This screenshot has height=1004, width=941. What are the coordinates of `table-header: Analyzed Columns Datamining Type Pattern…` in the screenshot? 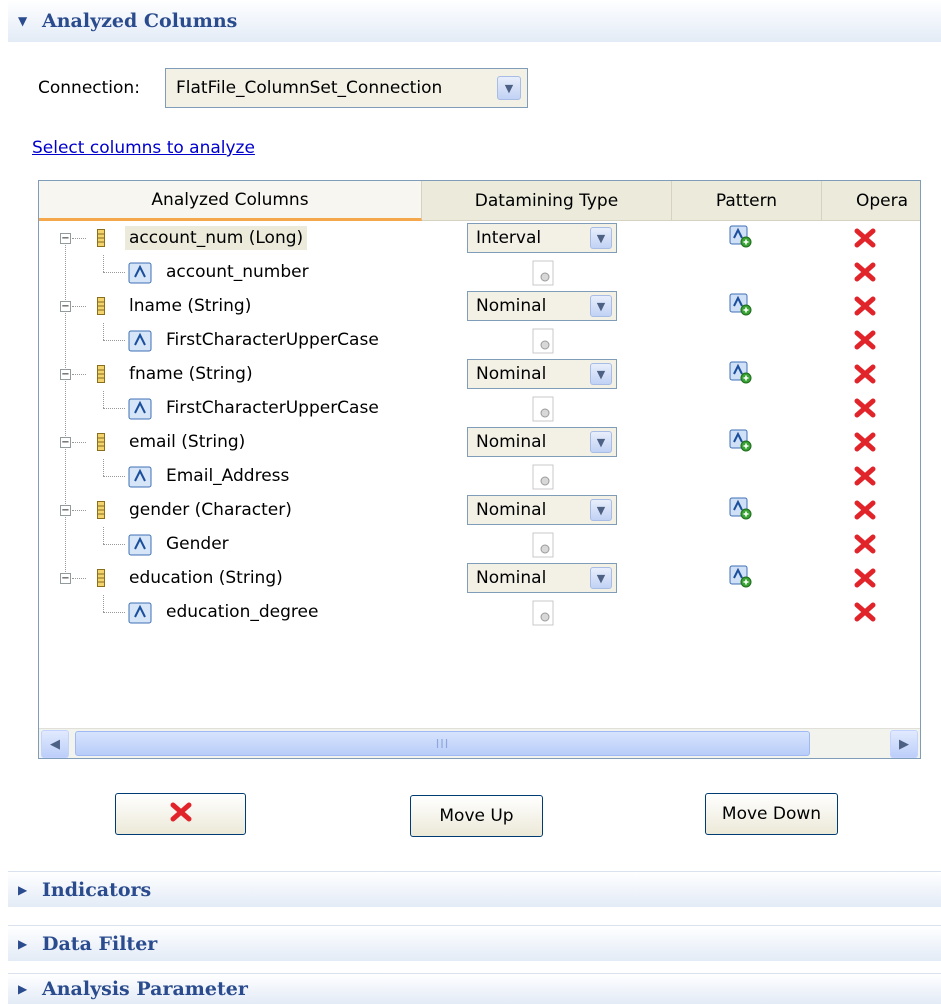 It's located at (479, 201).